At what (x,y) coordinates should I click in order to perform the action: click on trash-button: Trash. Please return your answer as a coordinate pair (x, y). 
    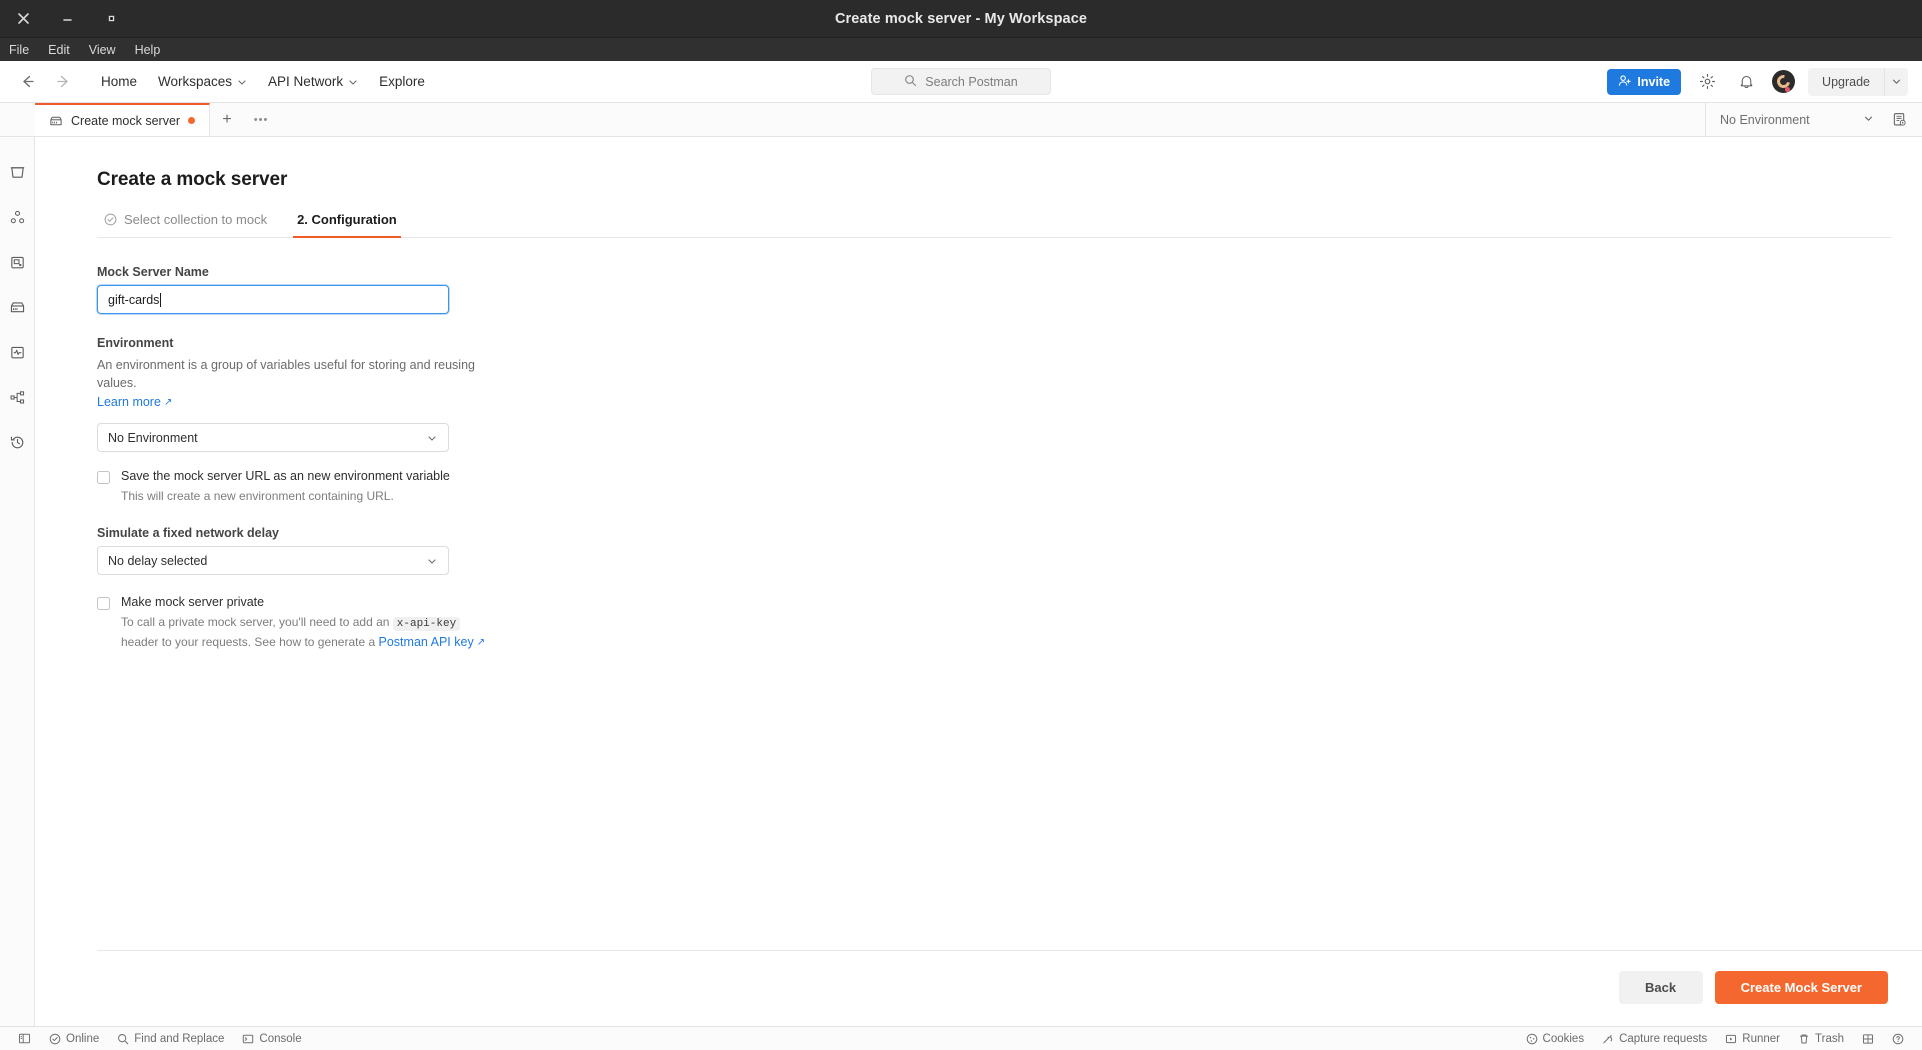
    Looking at the image, I should click on (1821, 1039).